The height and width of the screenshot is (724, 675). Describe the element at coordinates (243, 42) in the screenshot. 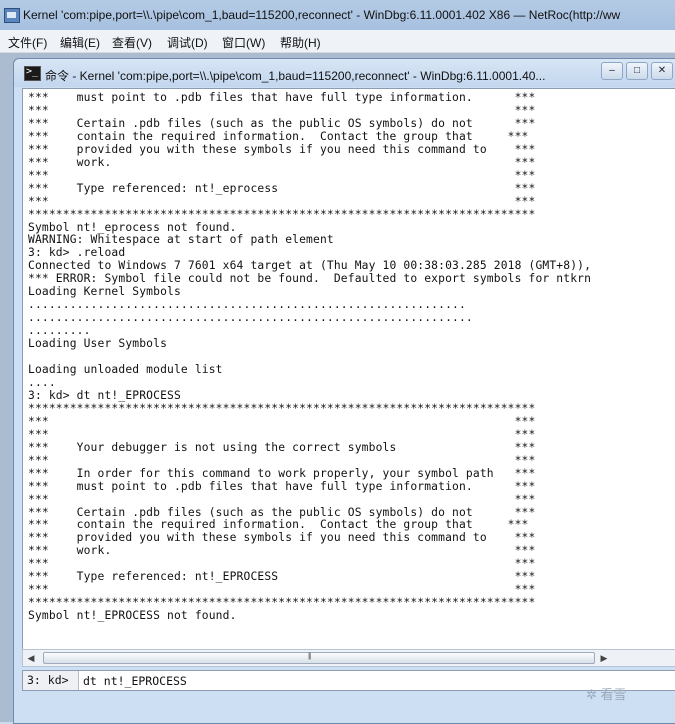

I see `menu-window: 窗口(W)` at that location.